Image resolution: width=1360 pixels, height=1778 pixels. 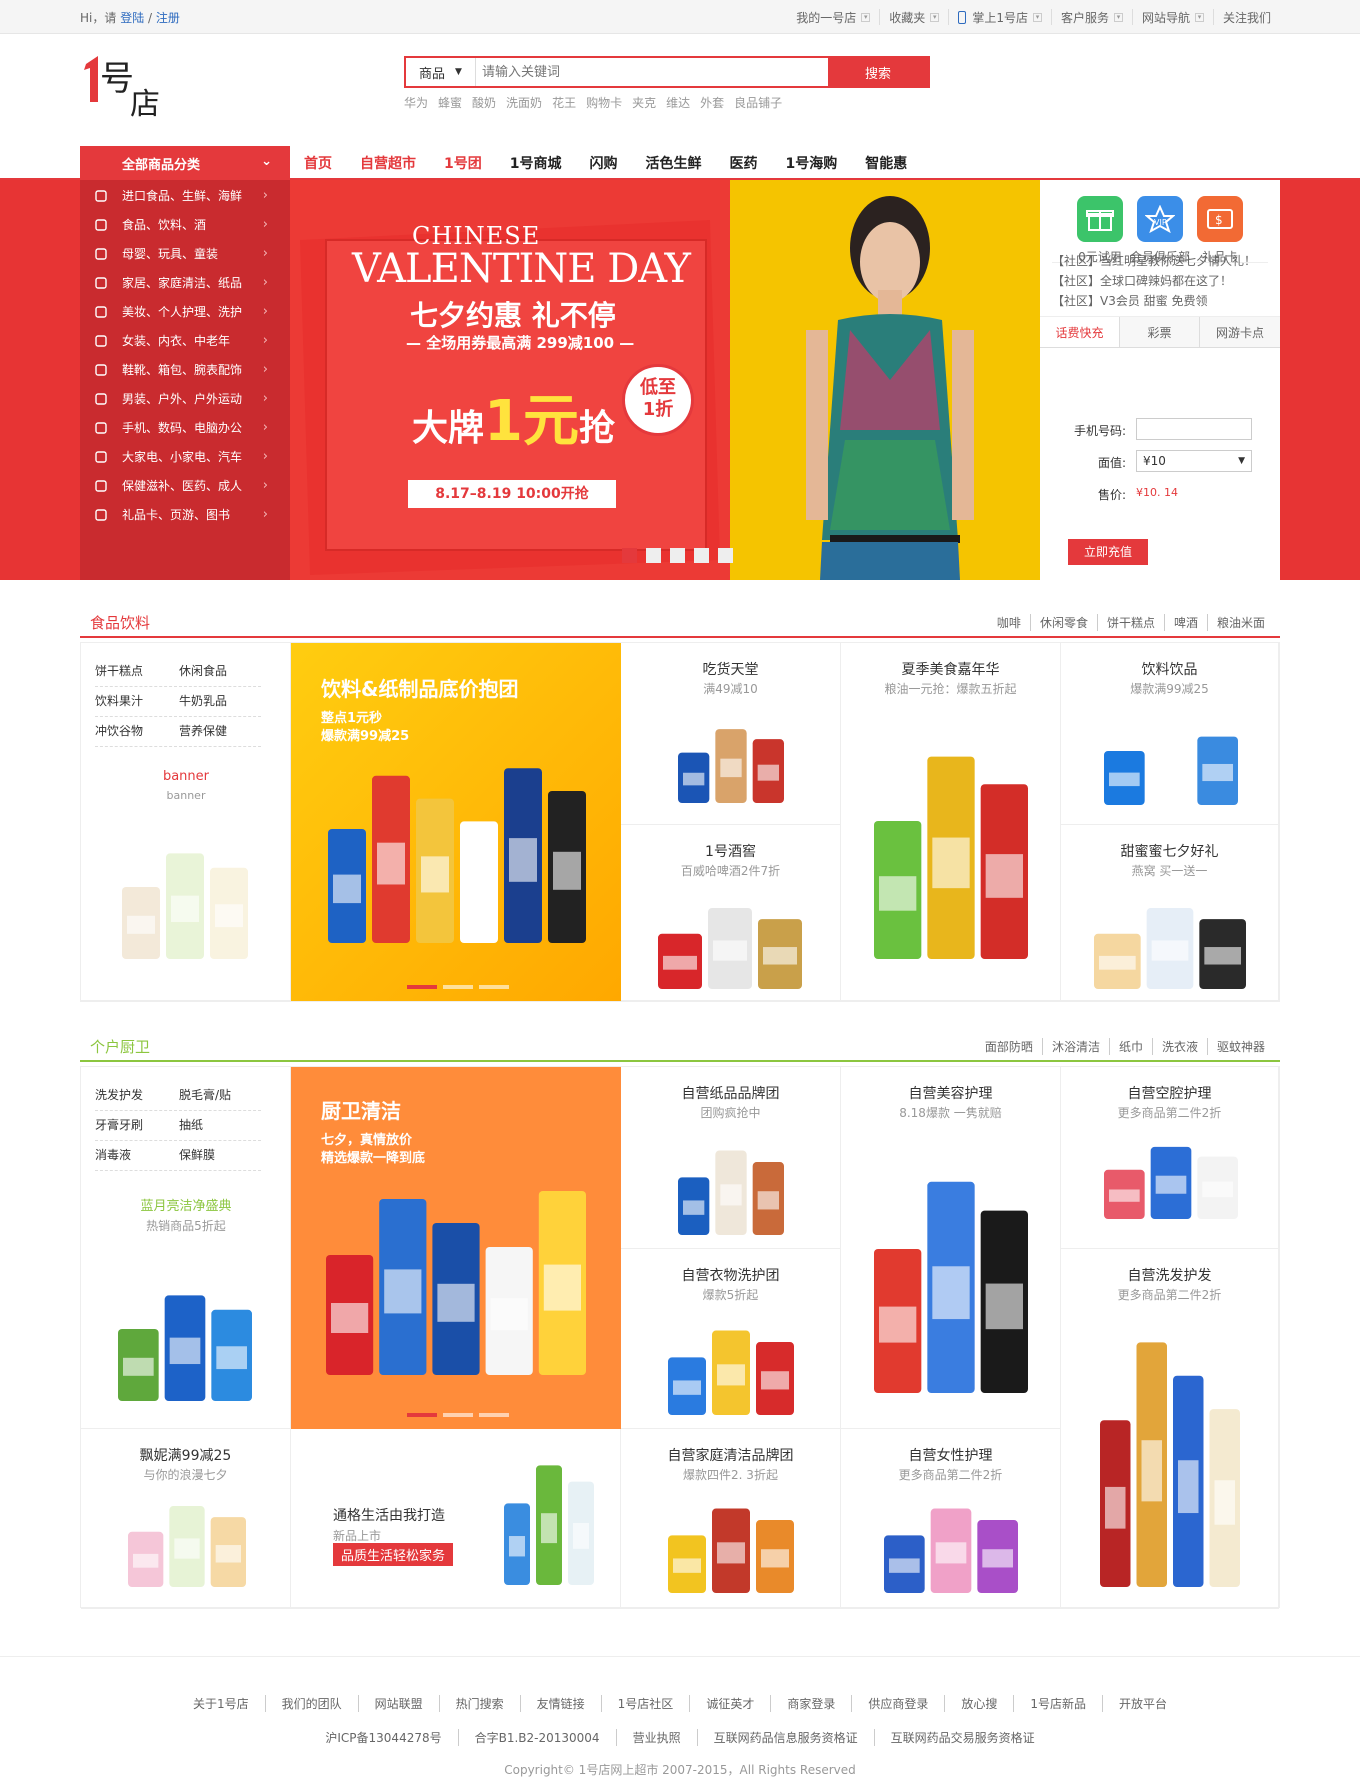 What do you see at coordinates (536, 1737) in the screenshot?
I see `footer-license-link: 合字B1.B2-20130004` at bounding box center [536, 1737].